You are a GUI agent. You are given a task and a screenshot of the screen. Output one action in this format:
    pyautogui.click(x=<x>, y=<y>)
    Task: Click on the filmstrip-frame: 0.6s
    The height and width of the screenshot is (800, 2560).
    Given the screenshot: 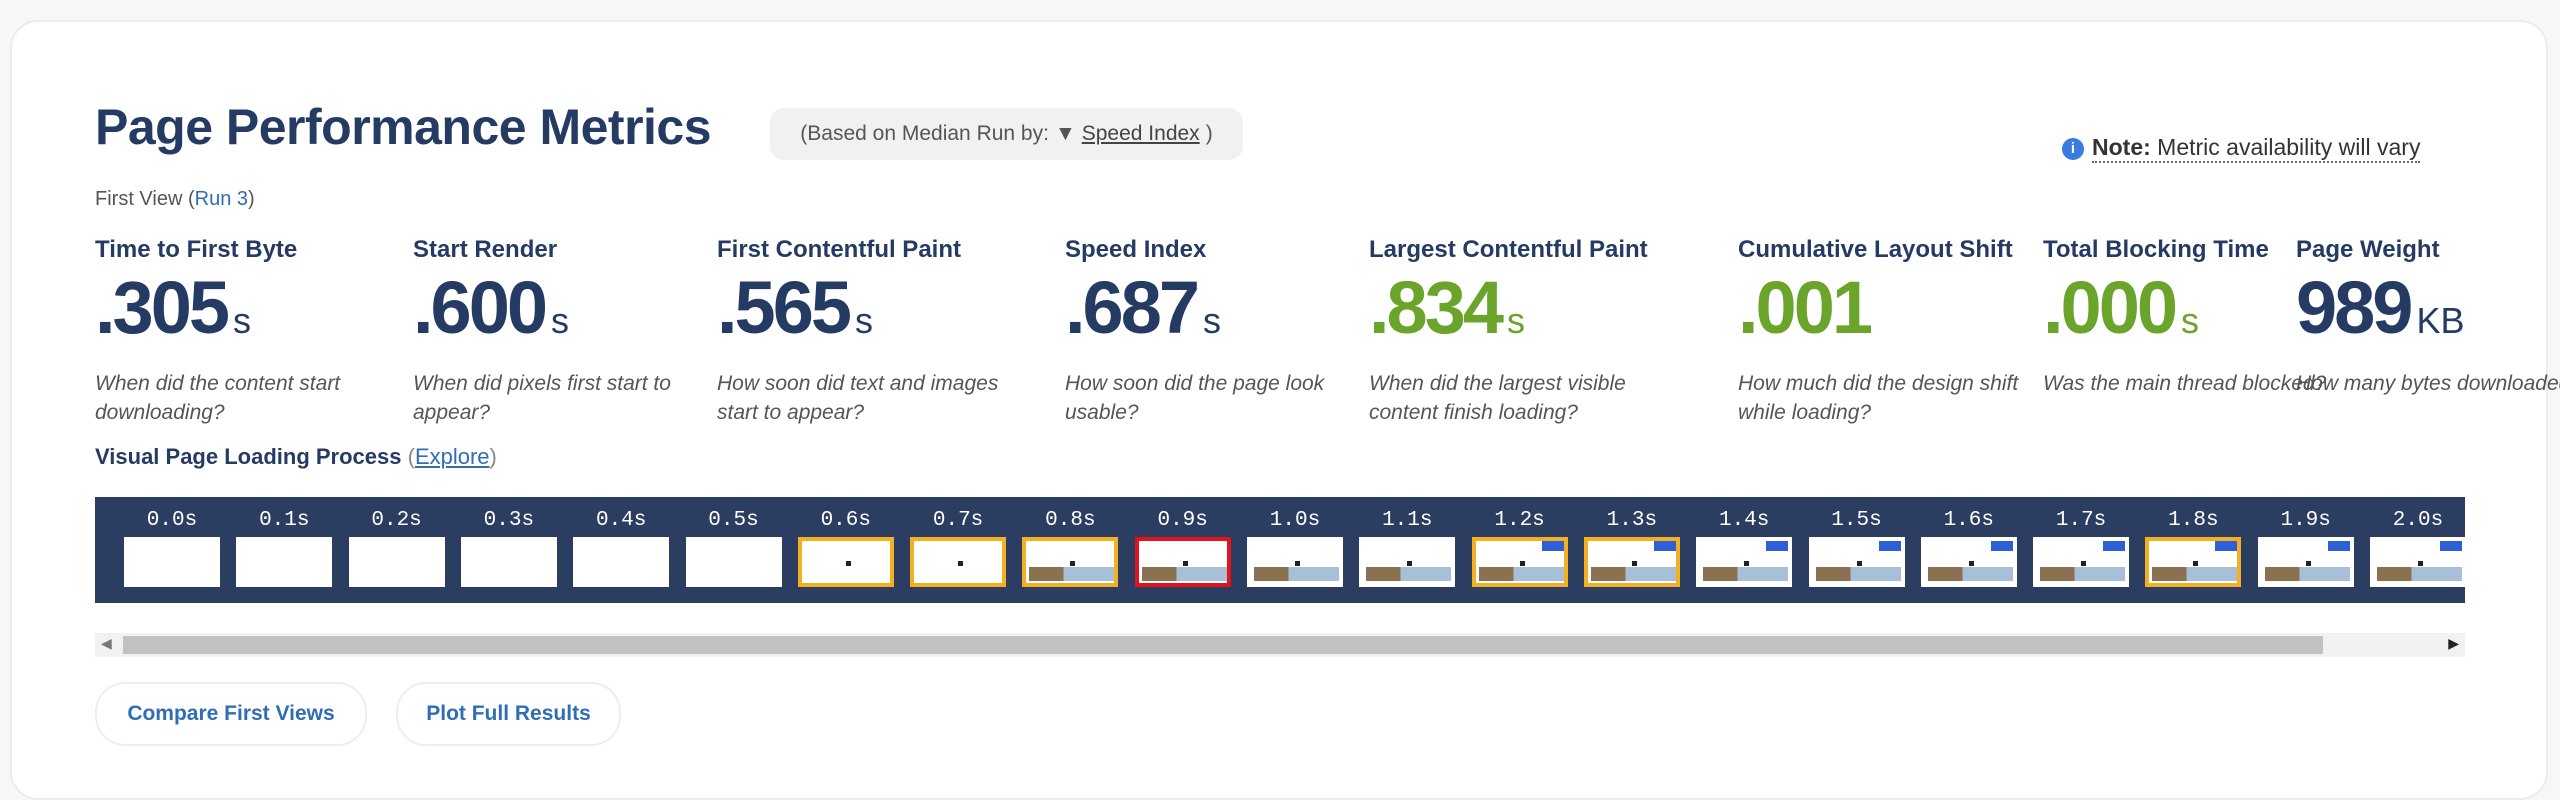 What is the action you would take?
    pyautogui.click(x=846, y=542)
    